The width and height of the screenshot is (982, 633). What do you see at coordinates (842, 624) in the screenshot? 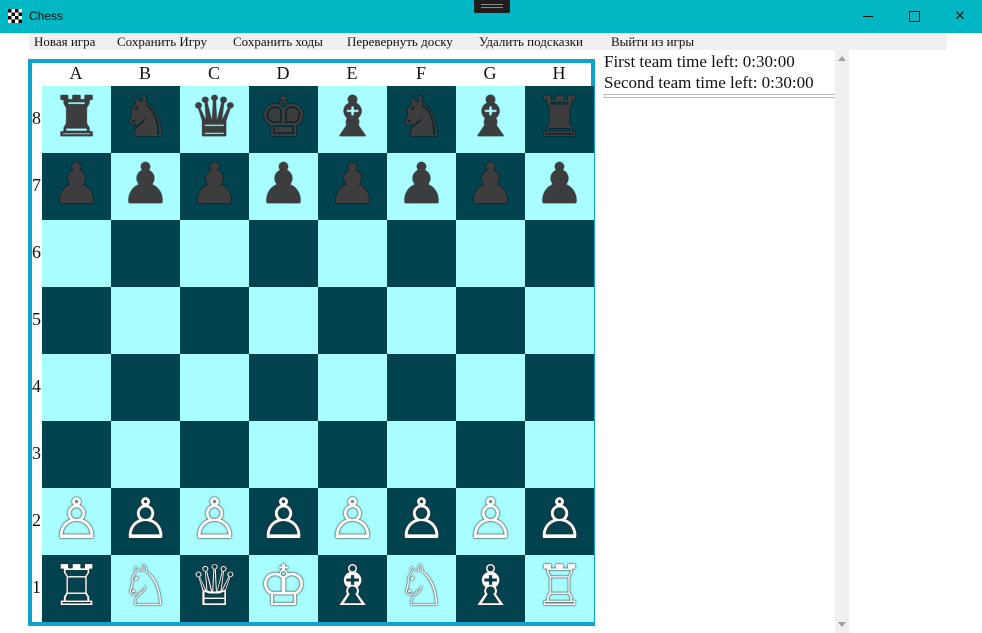
I see `scroll-down-icon` at bounding box center [842, 624].